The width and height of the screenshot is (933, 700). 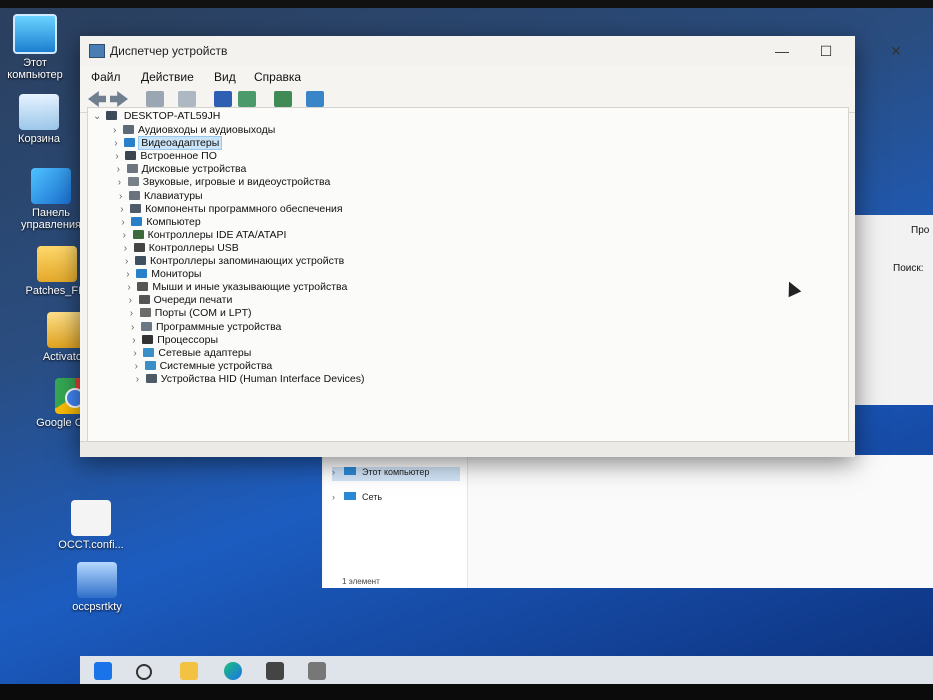 What do you see at coordinates (315, 99) in the screenshot?
I see `monitor-icon` at bounding box center [315, 99].